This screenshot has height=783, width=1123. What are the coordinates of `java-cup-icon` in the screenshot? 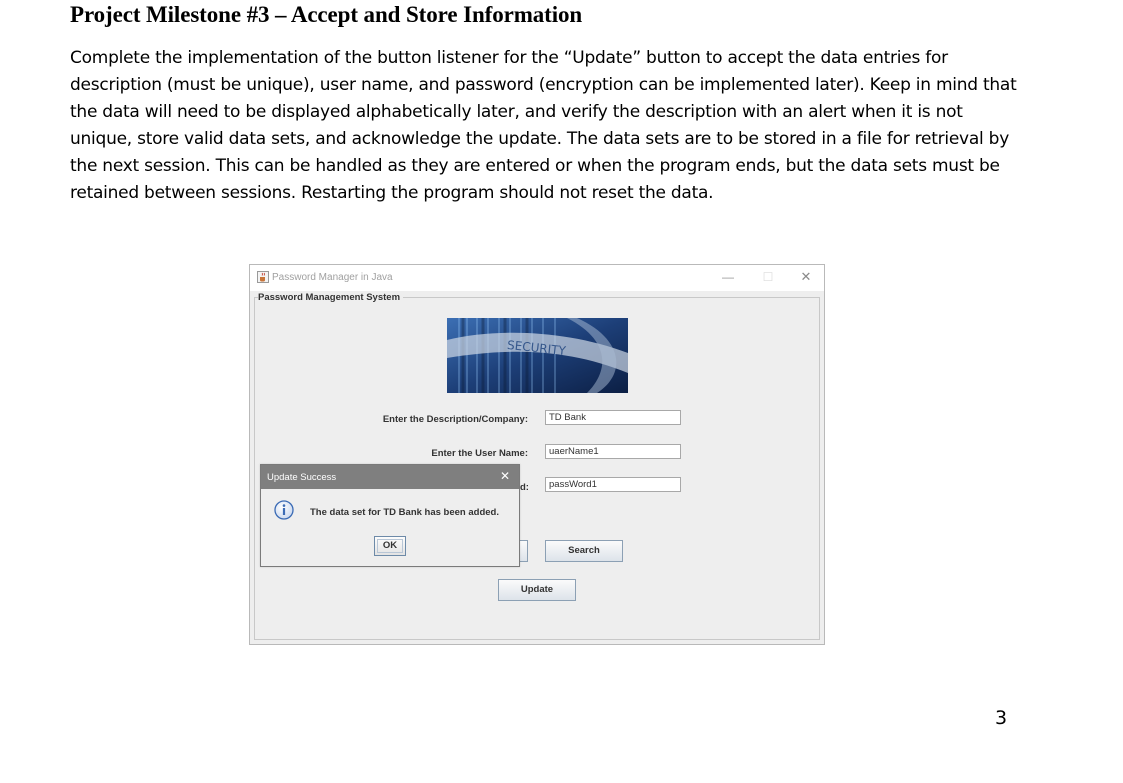 It's located at (263, 277).